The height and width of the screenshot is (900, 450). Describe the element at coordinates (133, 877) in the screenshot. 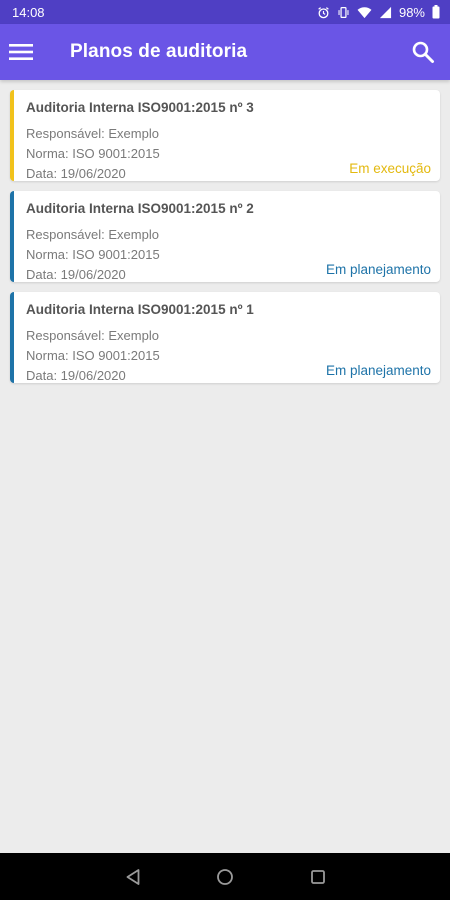

I see `back-icon` at that location.